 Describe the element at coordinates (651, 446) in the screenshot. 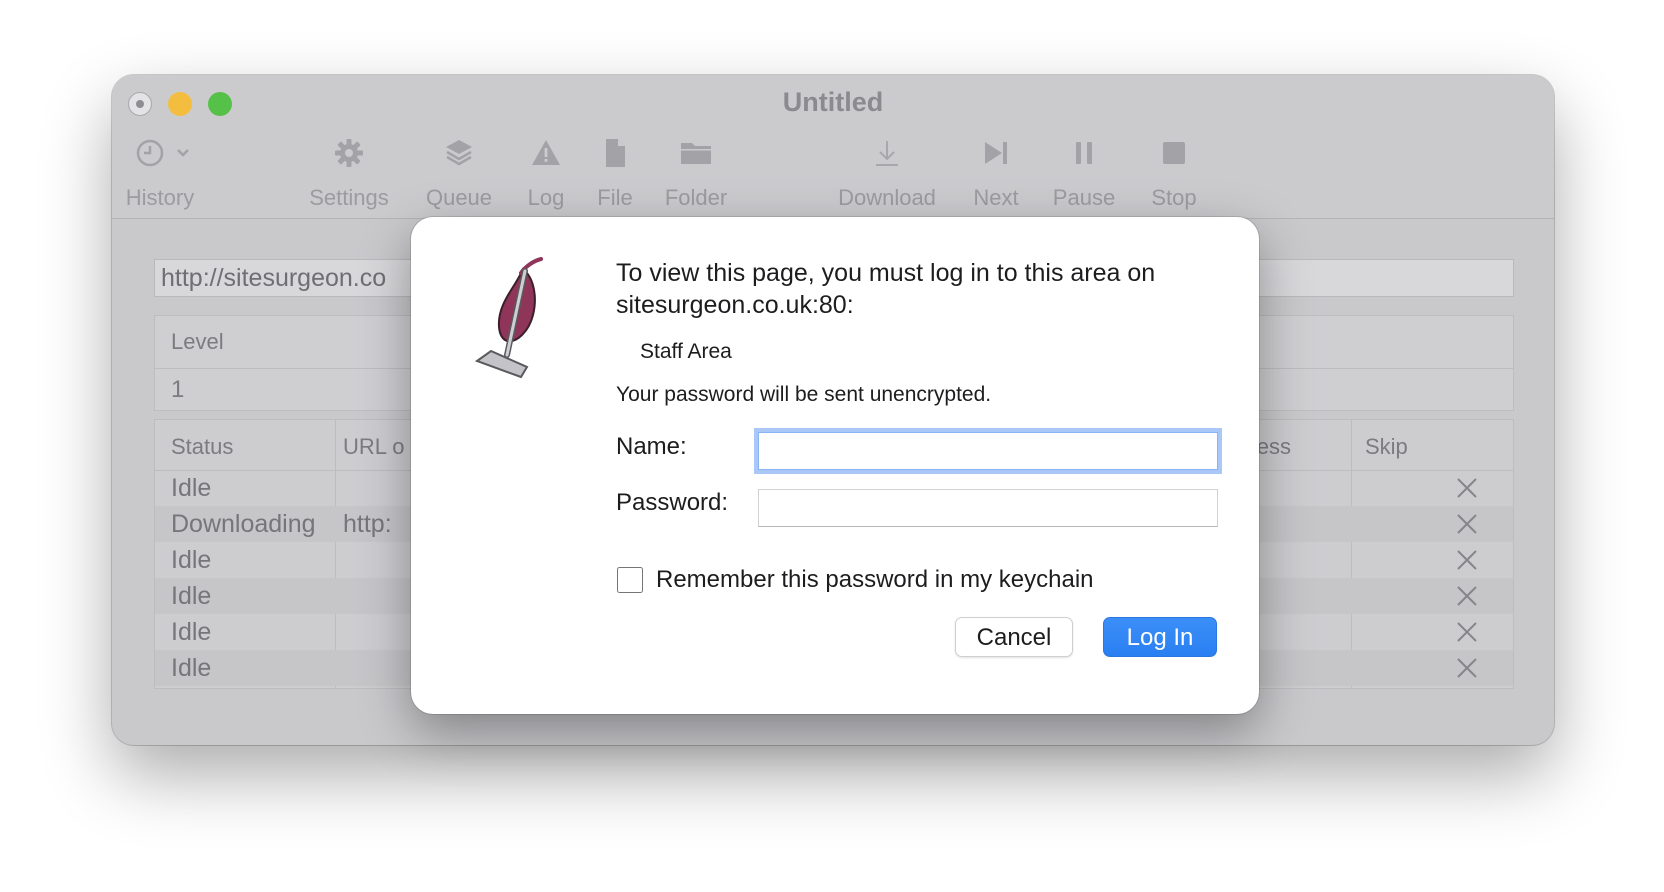

I see `name-label: Name:` at that location.